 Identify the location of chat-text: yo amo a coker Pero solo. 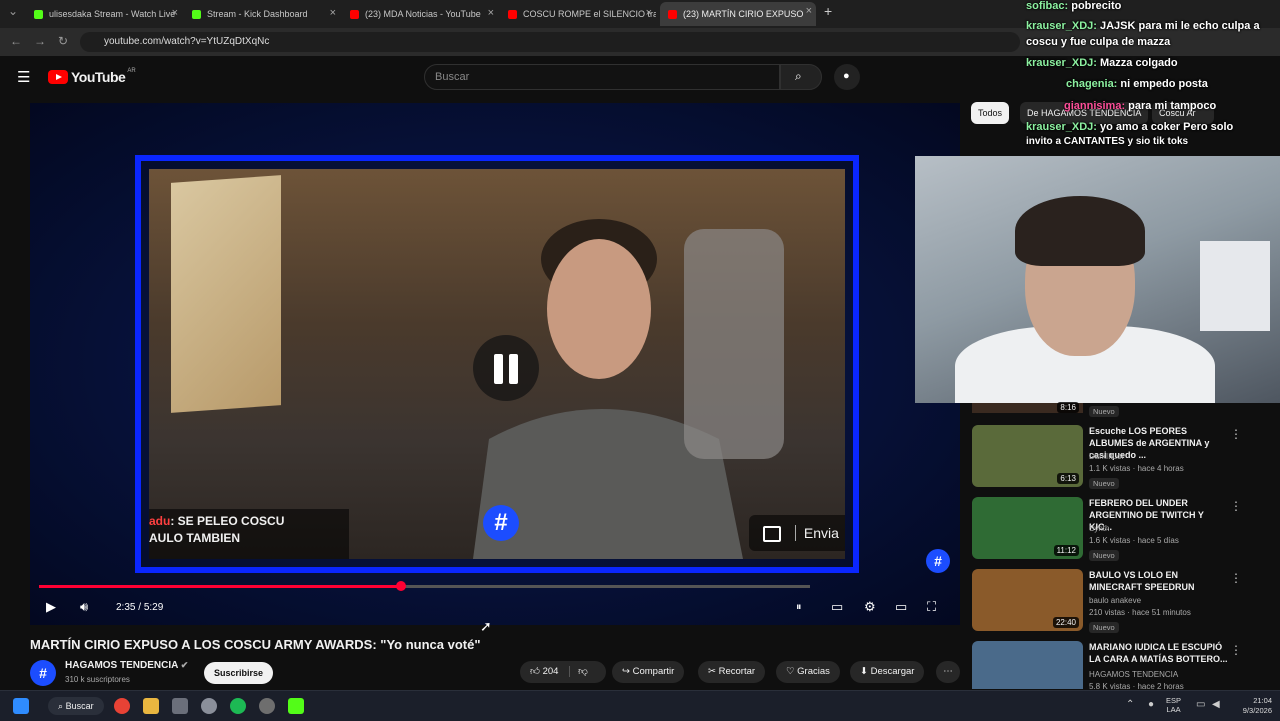
(1165, 127).